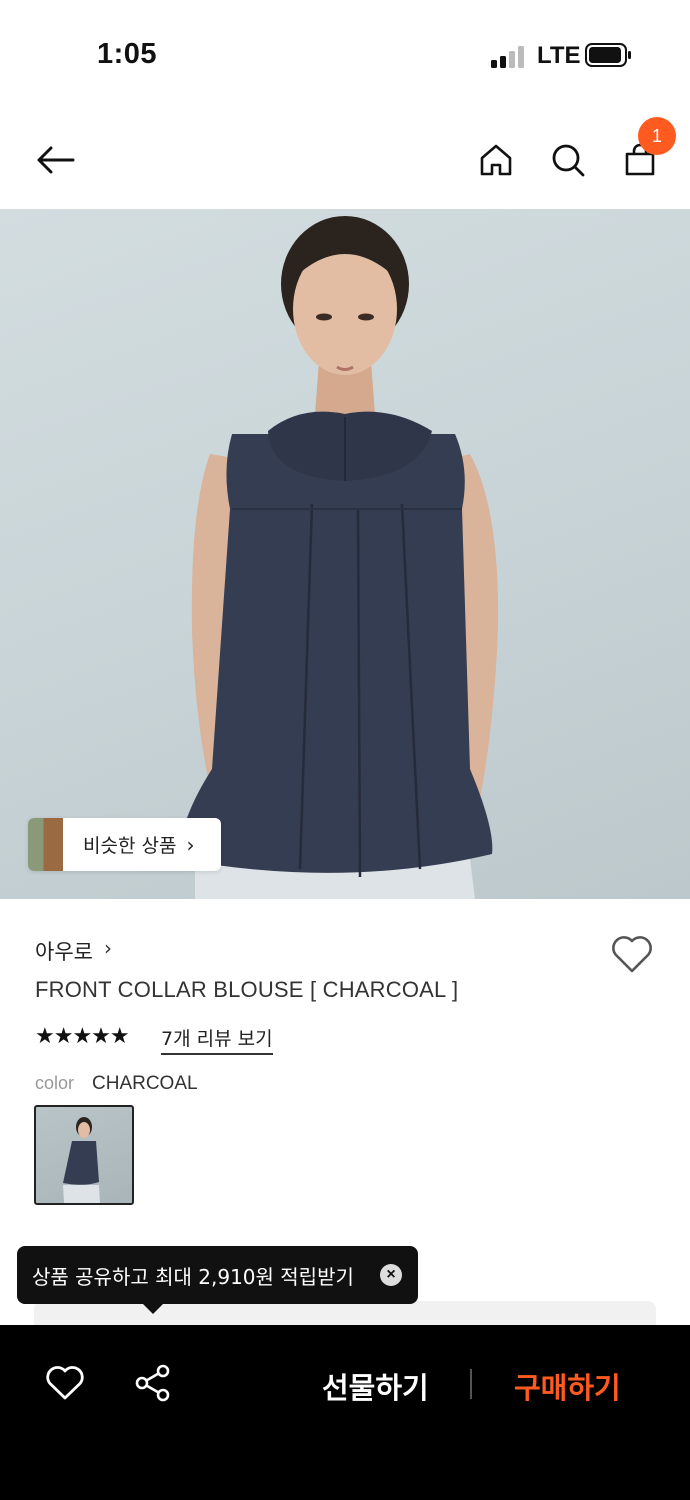 The image size is (690, 1500). I want to click on color-swatch-charcoal, so click(84, 1155).